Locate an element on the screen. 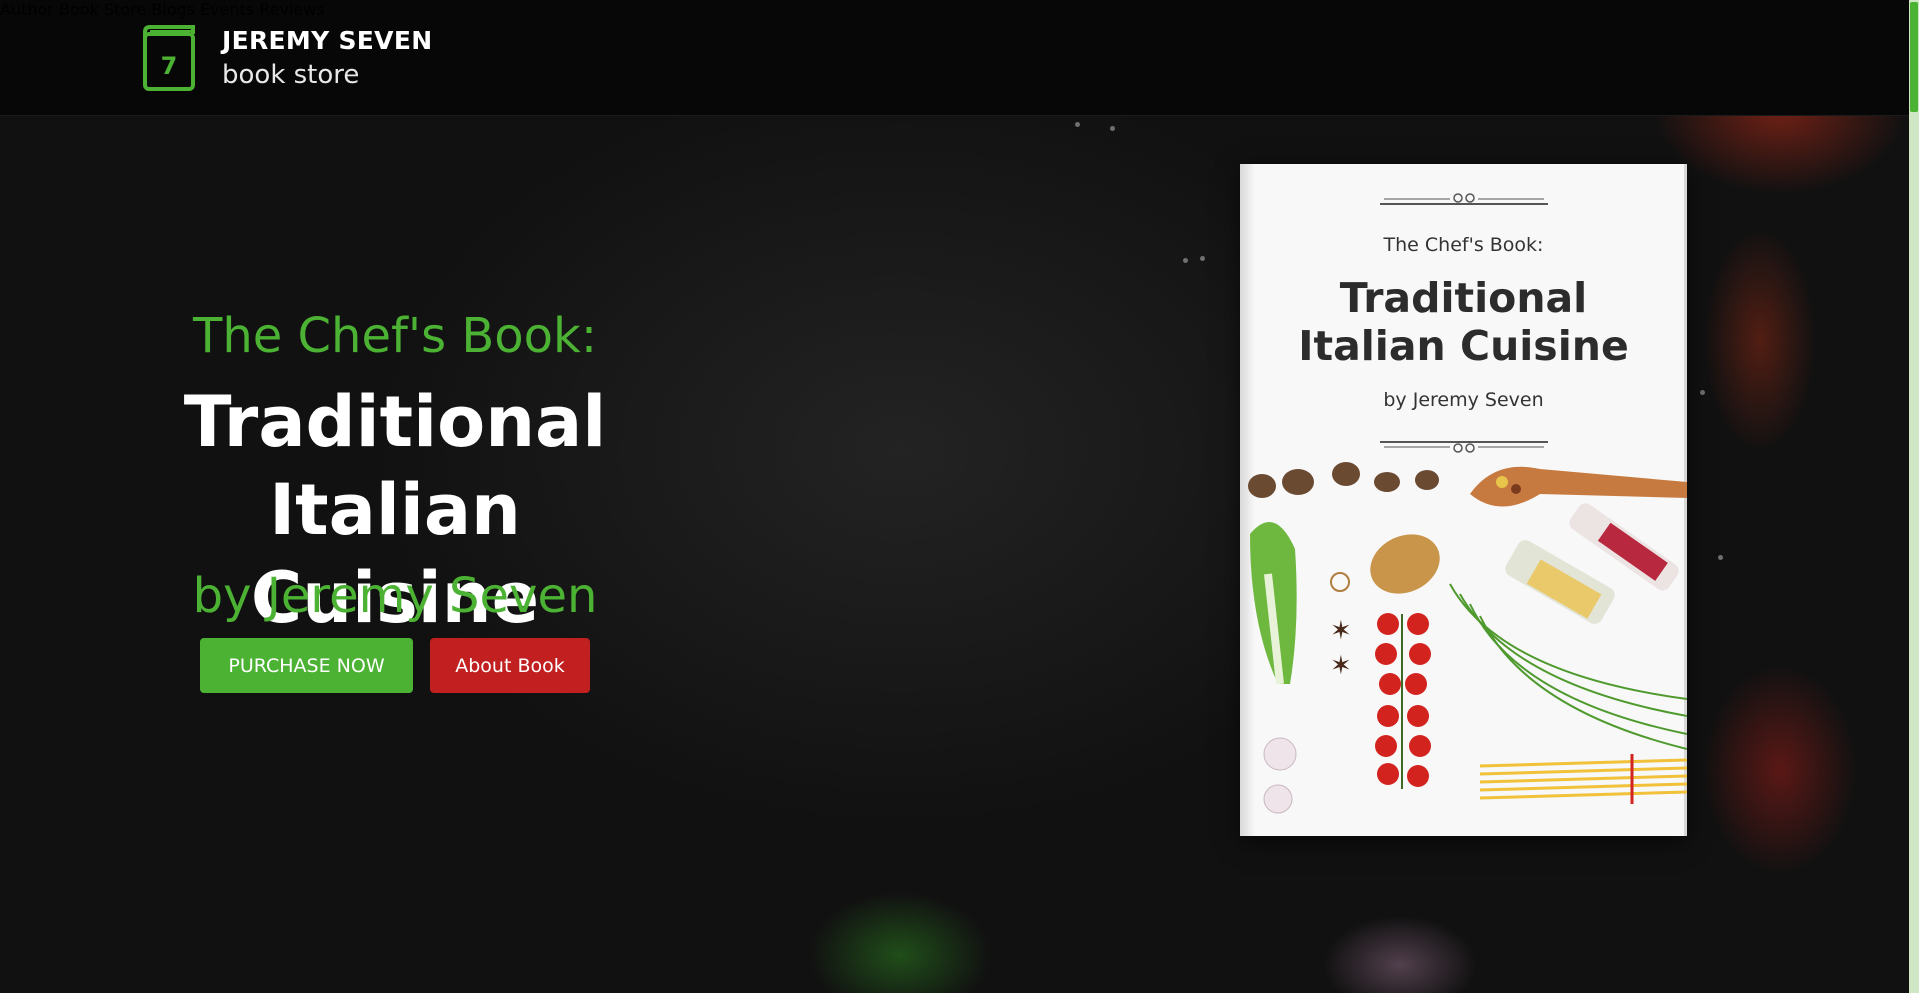  nav-author: Author is located at coordinates (27, 9).